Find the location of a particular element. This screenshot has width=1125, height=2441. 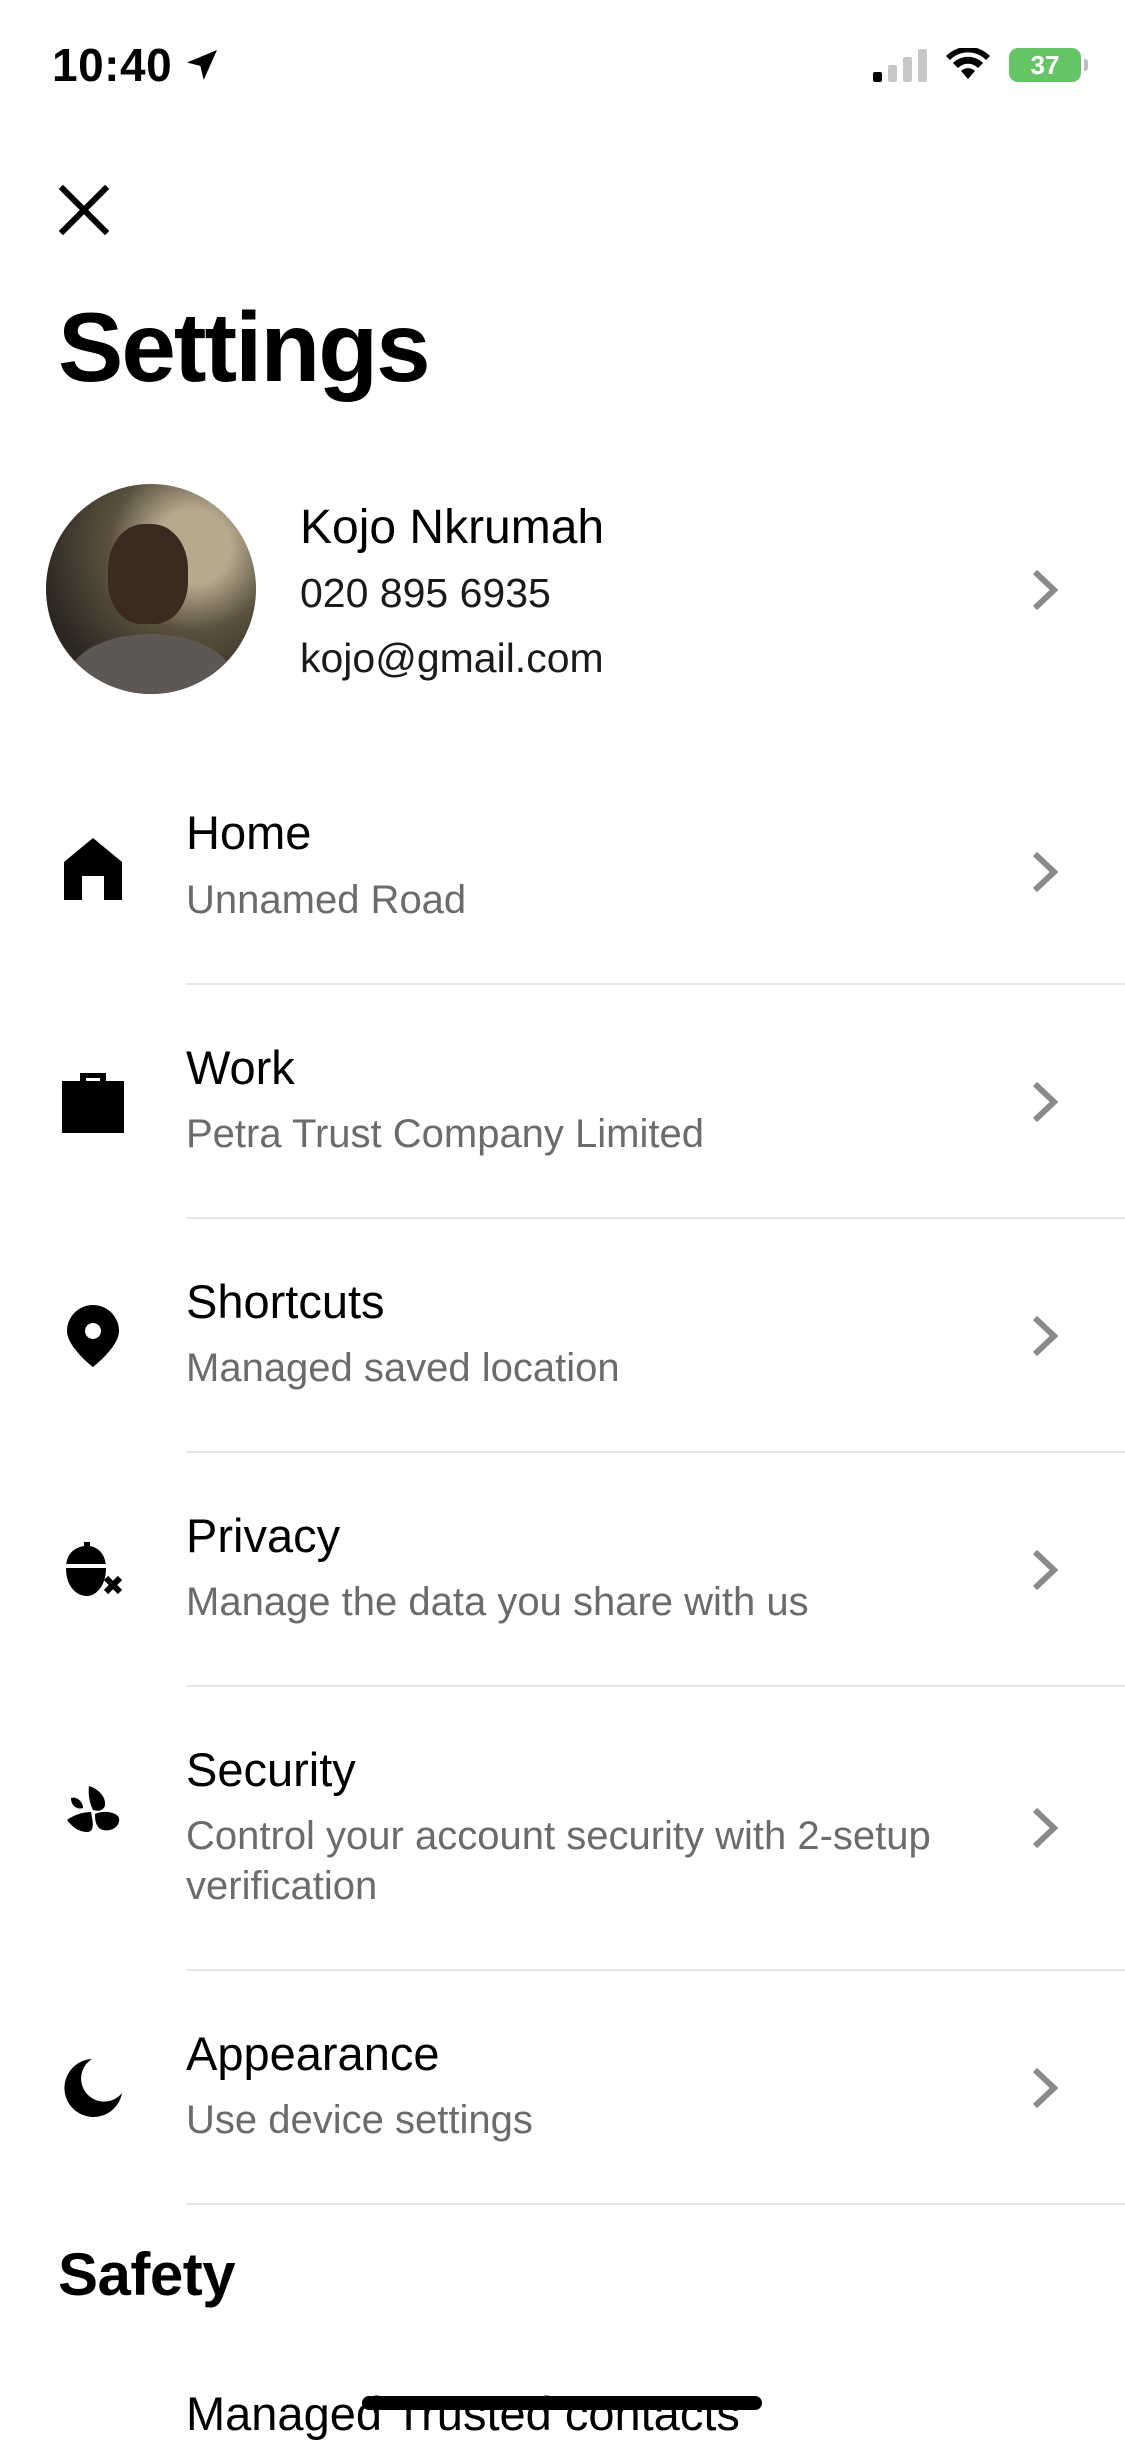

status-time-group: 10:40 is located at coordinates (137, 65).